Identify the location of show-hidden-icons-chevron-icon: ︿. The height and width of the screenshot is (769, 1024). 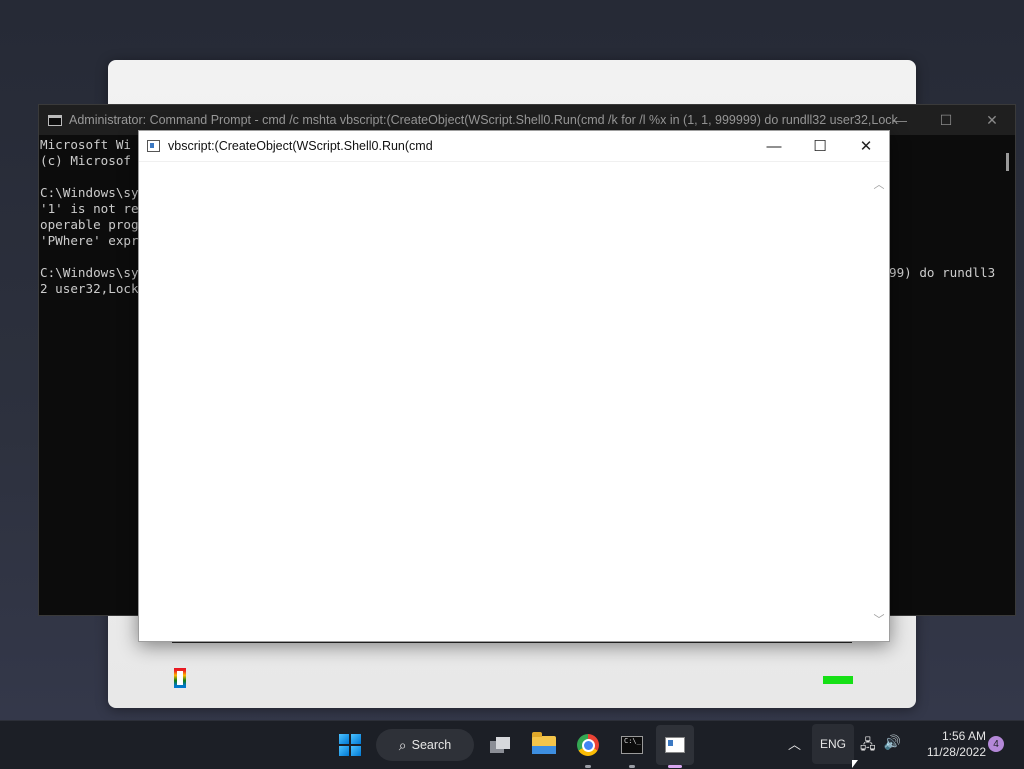
(794, 743).